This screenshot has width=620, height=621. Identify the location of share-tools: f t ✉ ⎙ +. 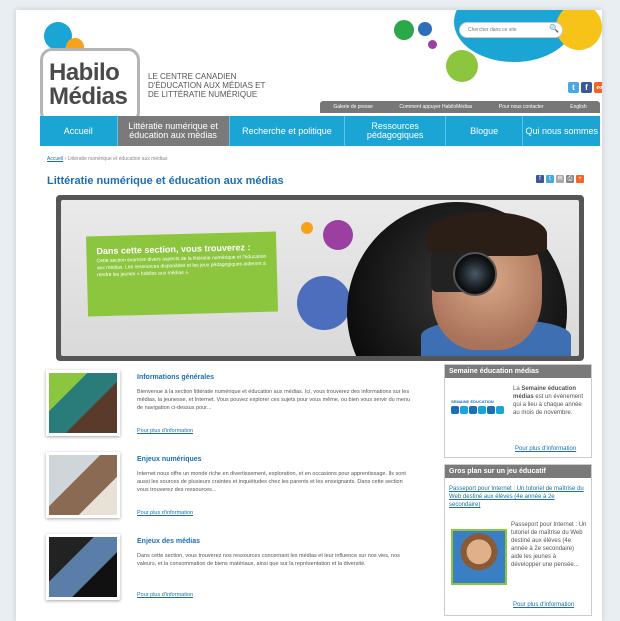
(560, 179).